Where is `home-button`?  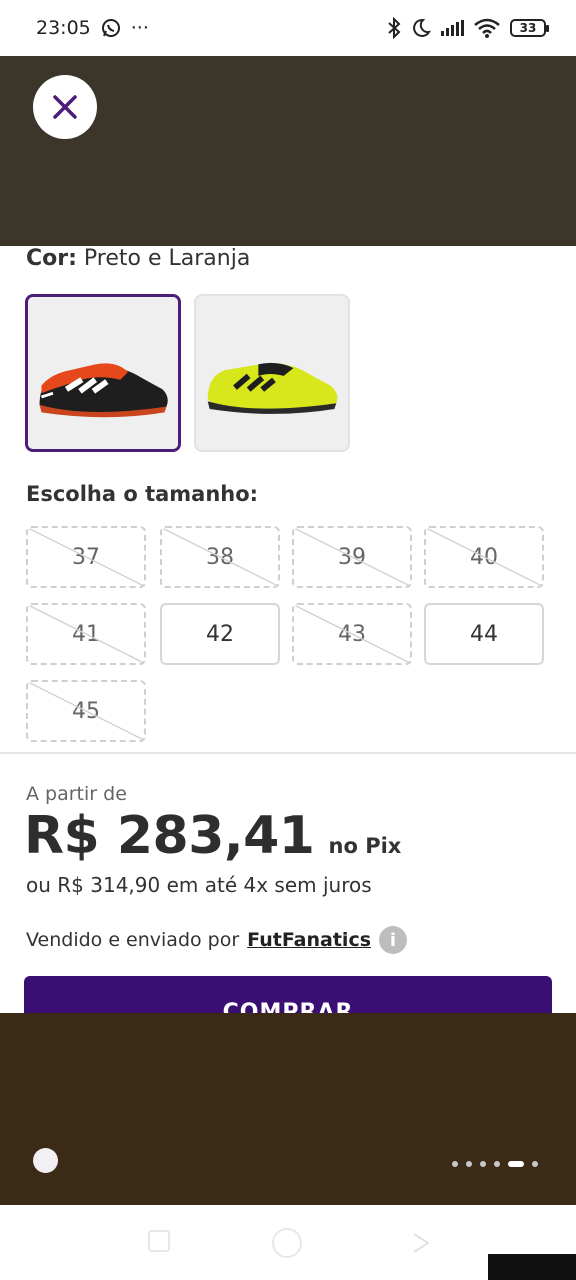 home-button is located at coordinates (287, 1243).